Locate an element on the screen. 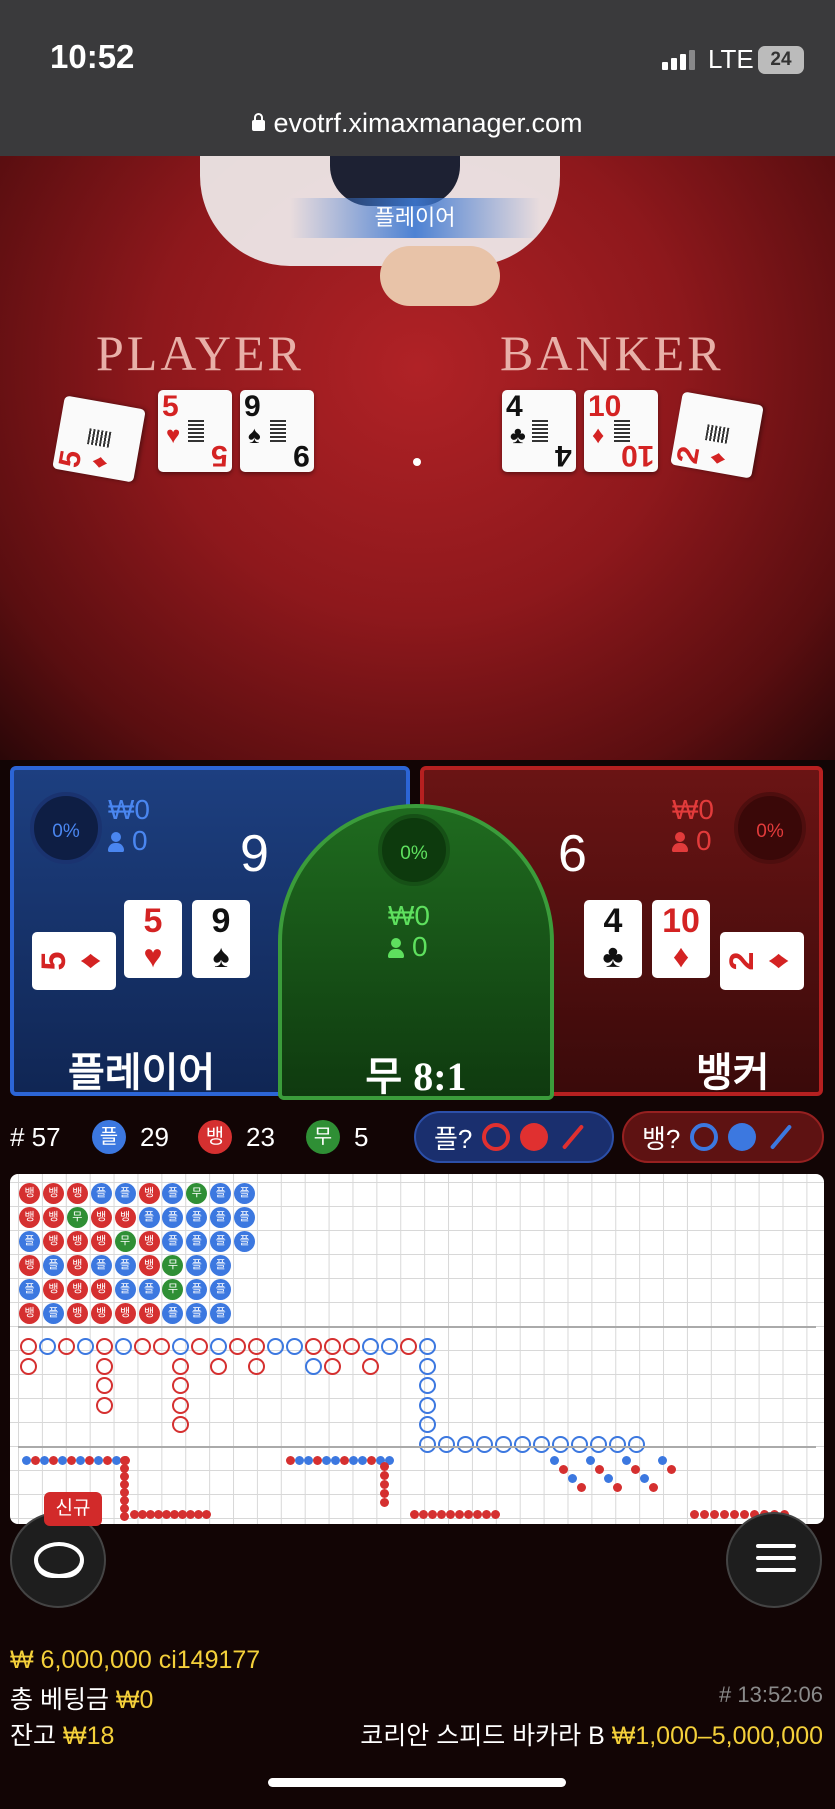 This screenshot has height=1809, width=835. user-icon is located at coordinates (116, 842).